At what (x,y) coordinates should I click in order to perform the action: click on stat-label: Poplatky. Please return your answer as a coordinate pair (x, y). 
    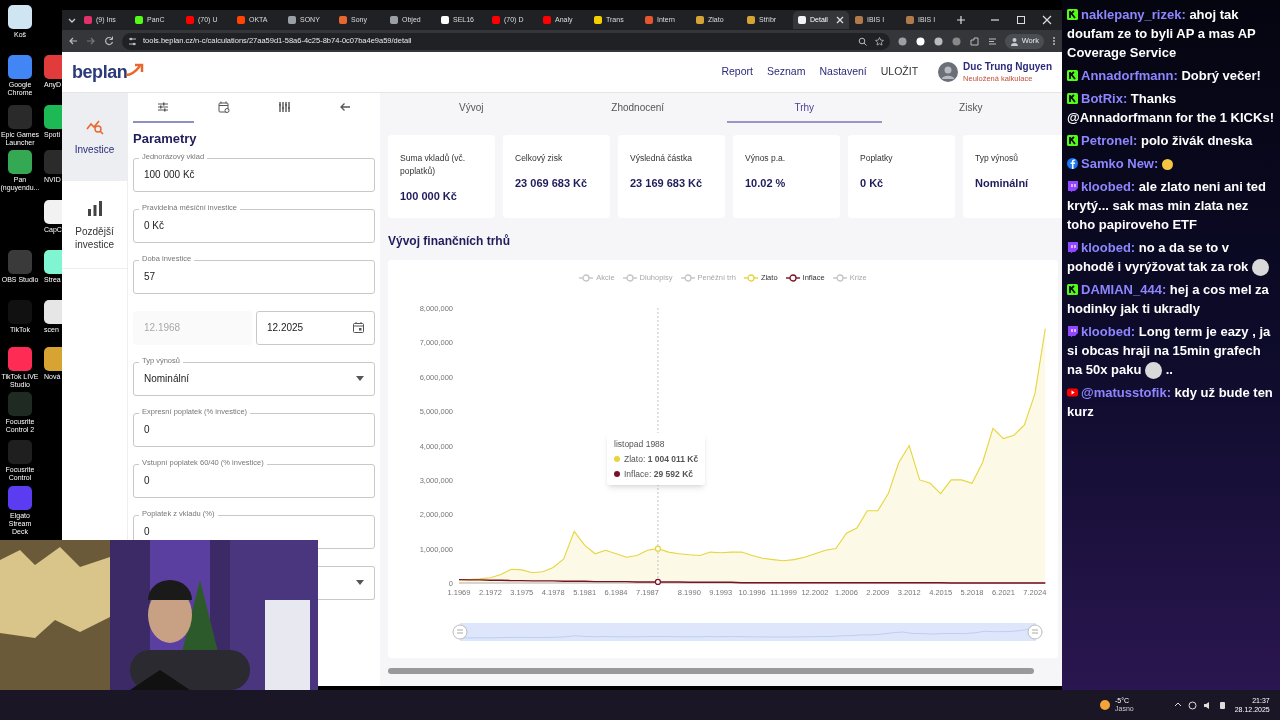
    Looking at the image, I should click on (877, 158).